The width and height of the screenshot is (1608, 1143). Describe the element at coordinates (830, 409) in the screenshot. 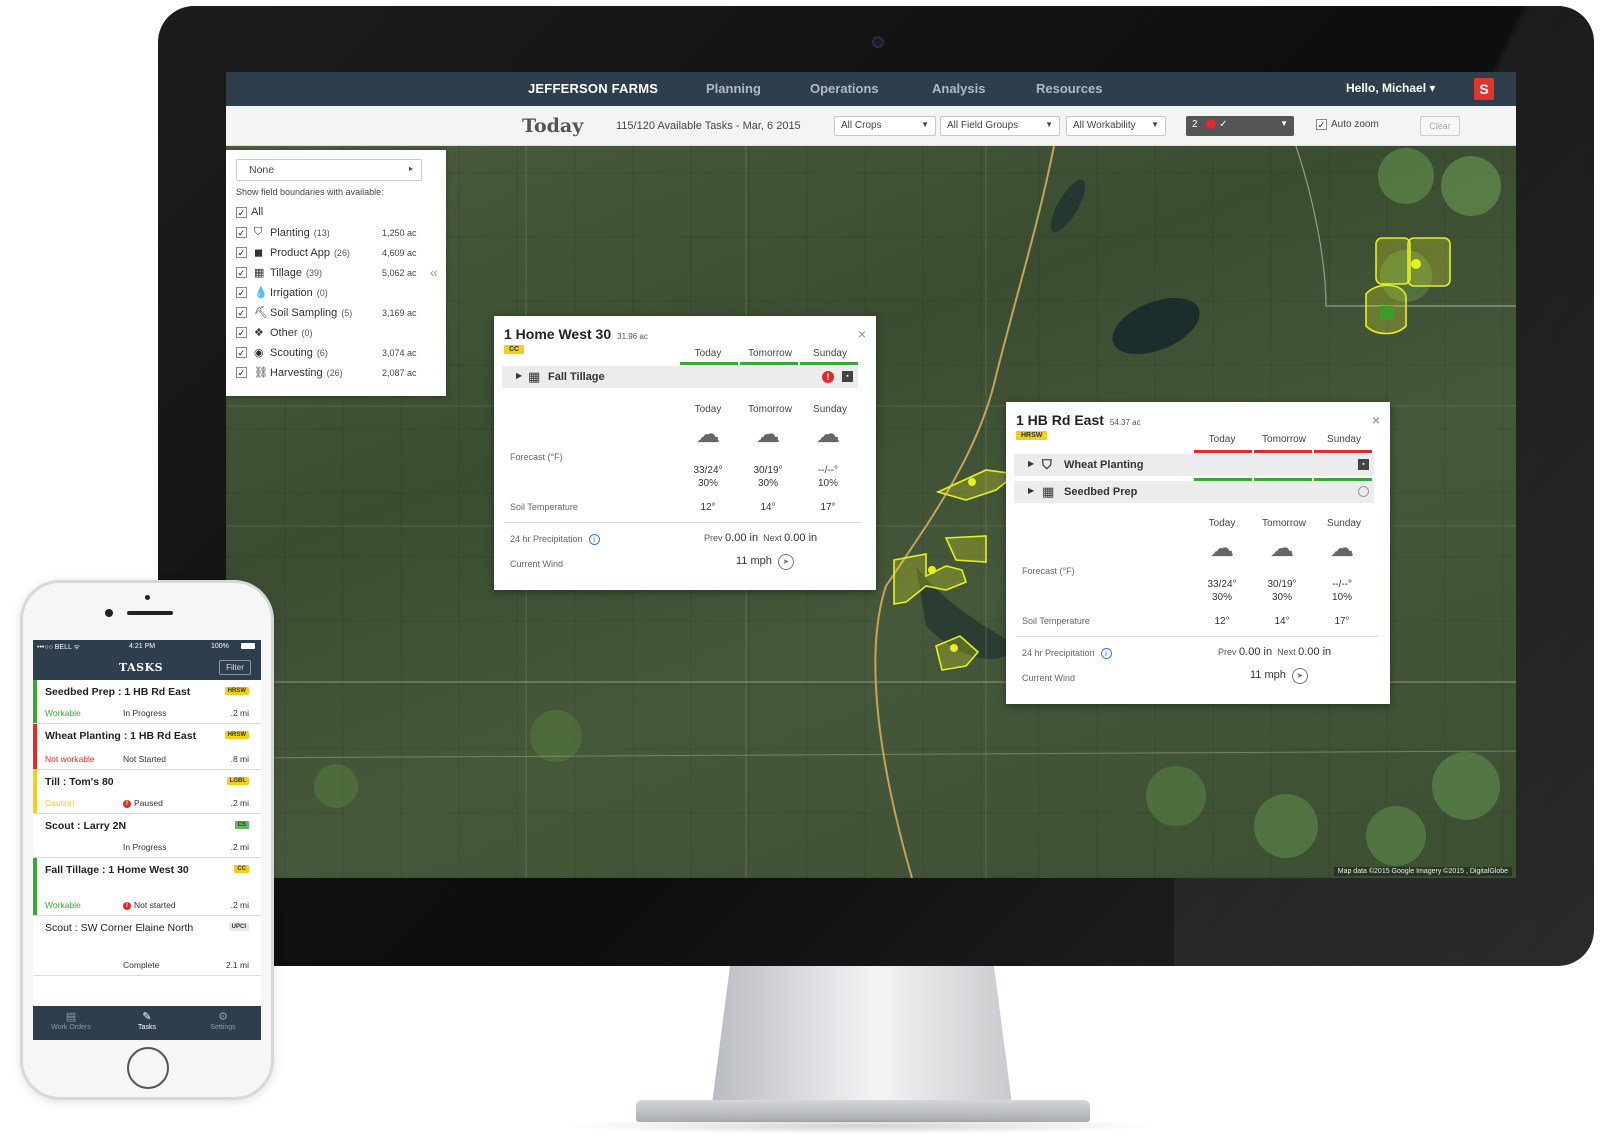

I see `forecast-header-sunday: Sunday` at that location.